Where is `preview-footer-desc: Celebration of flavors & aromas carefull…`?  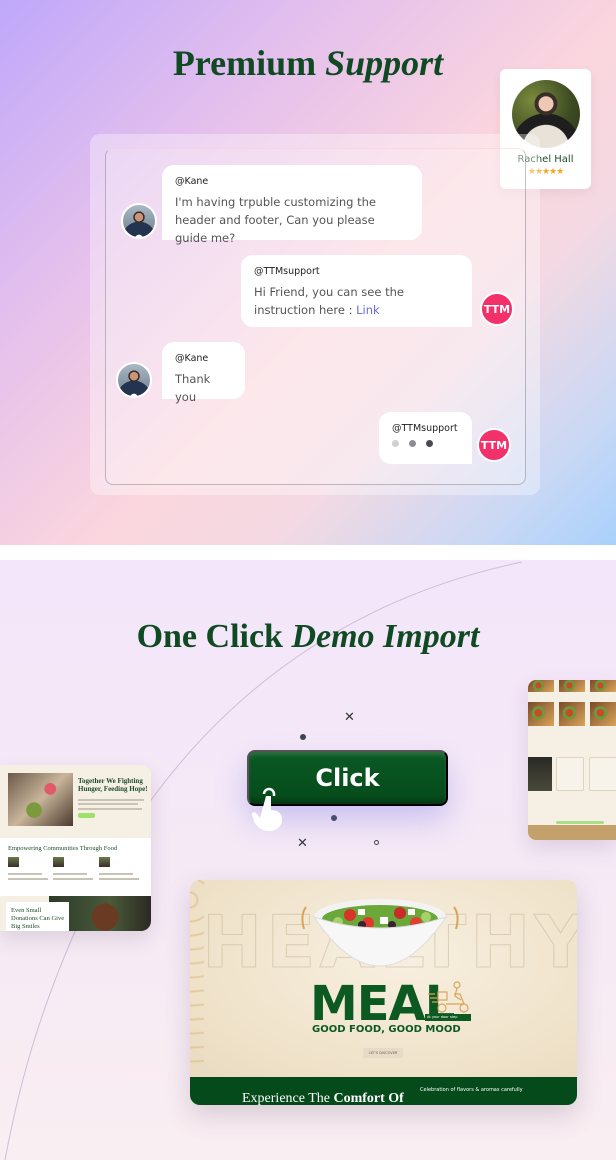
preview-footer-desc: Celebration of flavors & aromas carefull… is located at coordinates (471, 1090).